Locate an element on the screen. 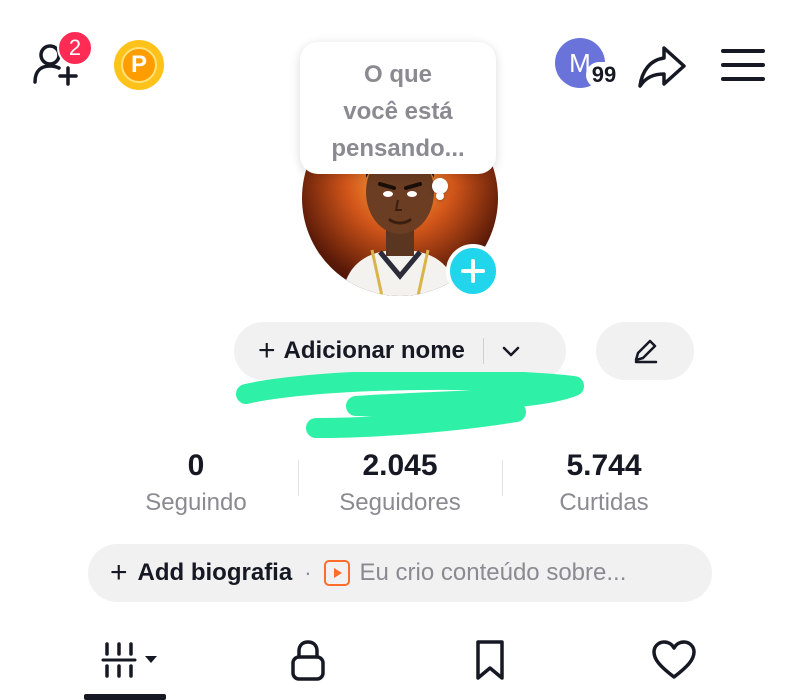 The height and width of the screenshot is (700, 800). divider is located at coordinates (483, 351).